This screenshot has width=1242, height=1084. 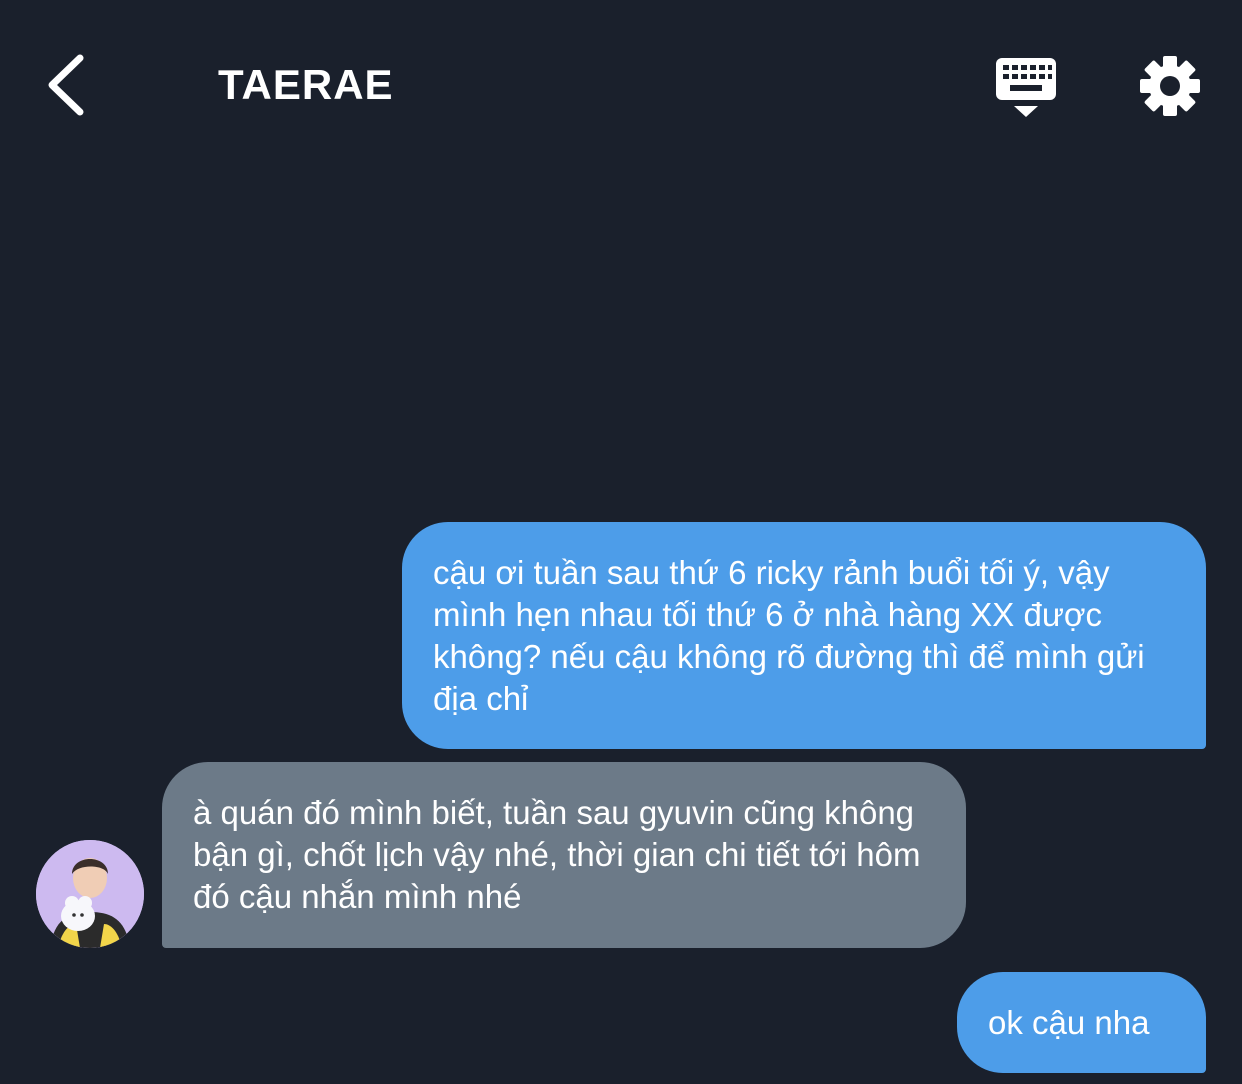 I want to click on gear-icon, so click(x=1170, y=86).